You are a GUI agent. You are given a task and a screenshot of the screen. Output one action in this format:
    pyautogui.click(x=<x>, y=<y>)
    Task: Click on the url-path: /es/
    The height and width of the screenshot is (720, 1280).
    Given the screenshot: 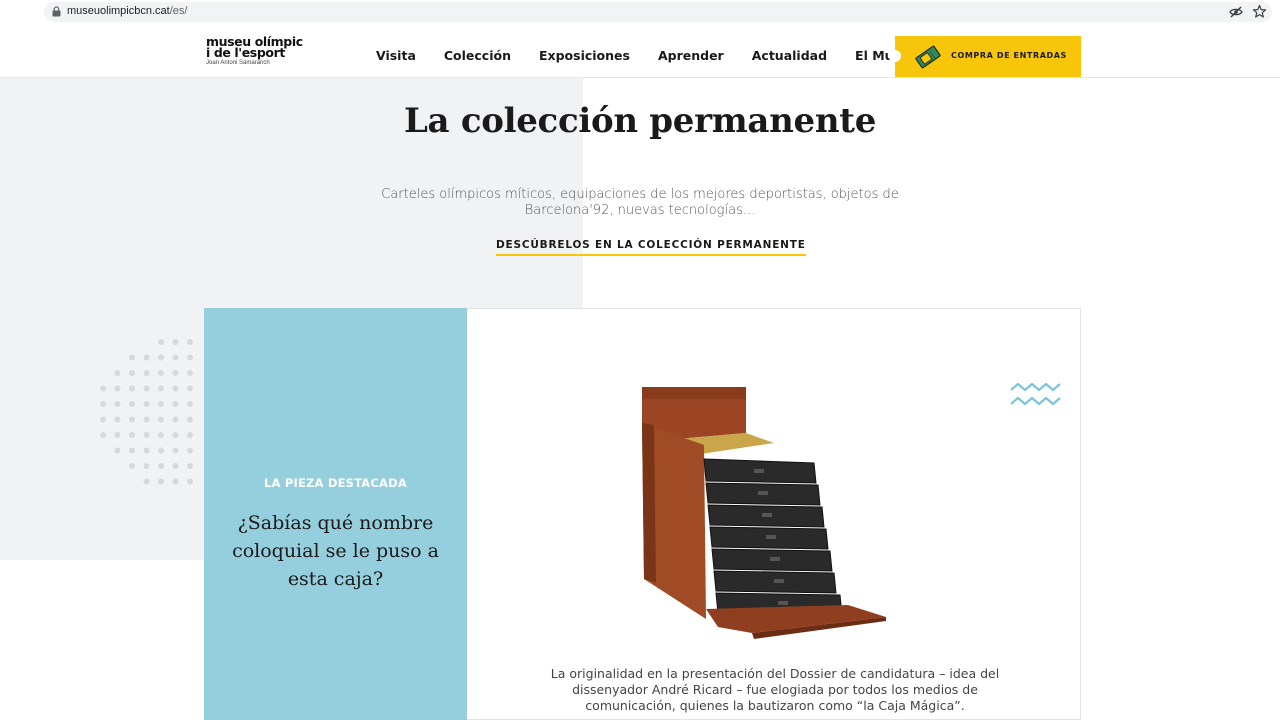 What is the action you would take?
    pyautogui.click(x=178, y=11)
    